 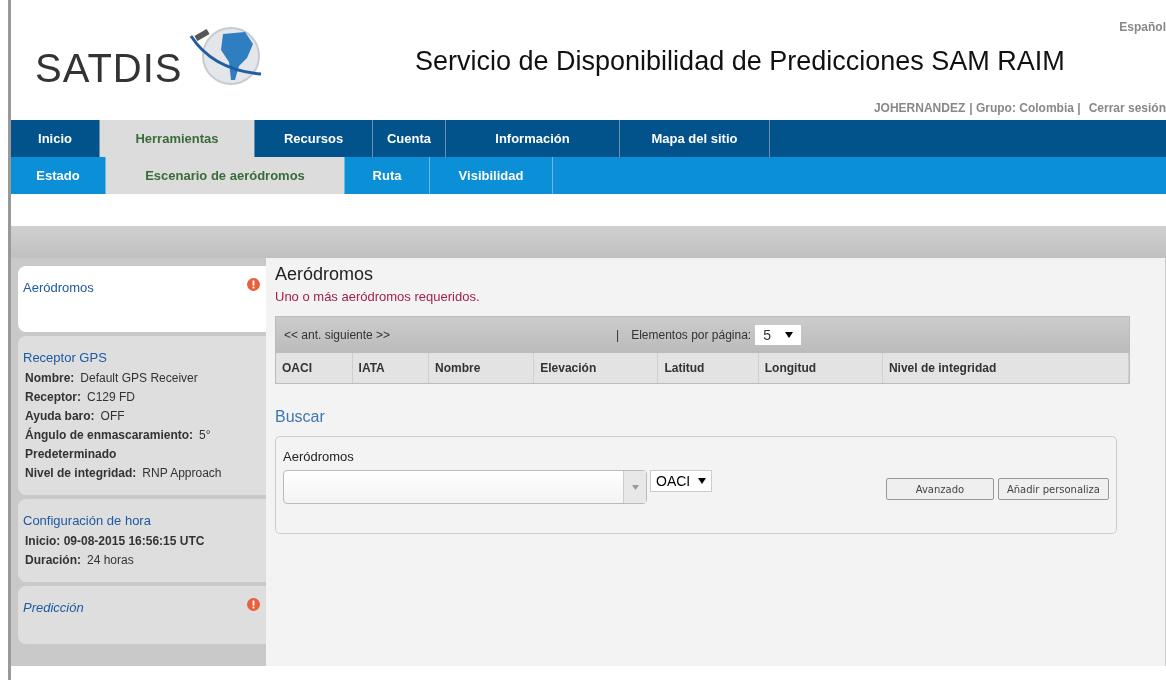 I want to click on column-header: OACI, so click(x=314, y=368).